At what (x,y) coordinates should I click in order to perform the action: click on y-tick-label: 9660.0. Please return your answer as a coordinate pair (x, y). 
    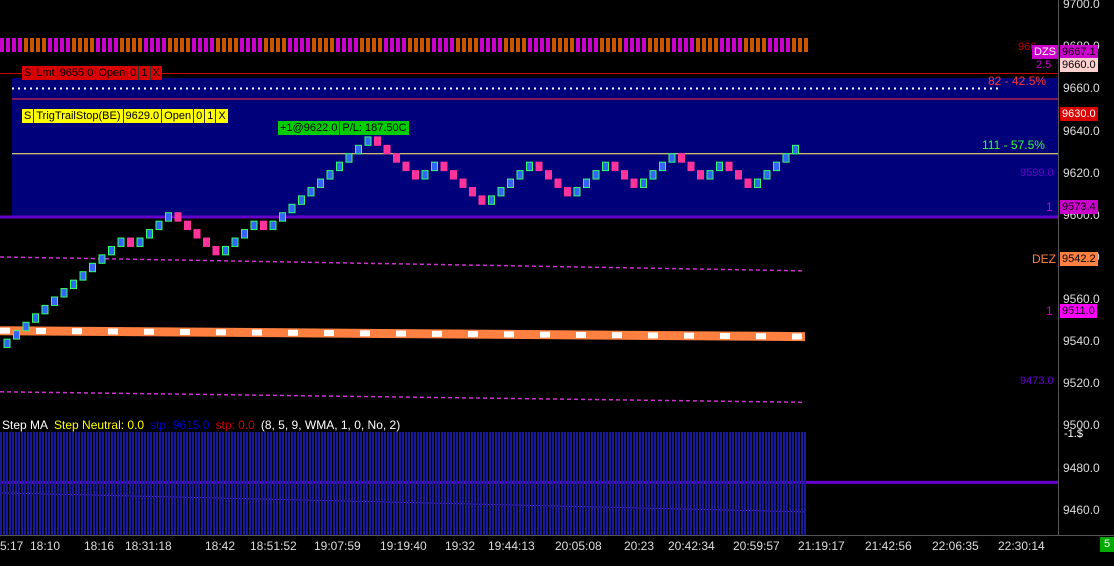
    Looking at the image, I should click on (1081, 88).